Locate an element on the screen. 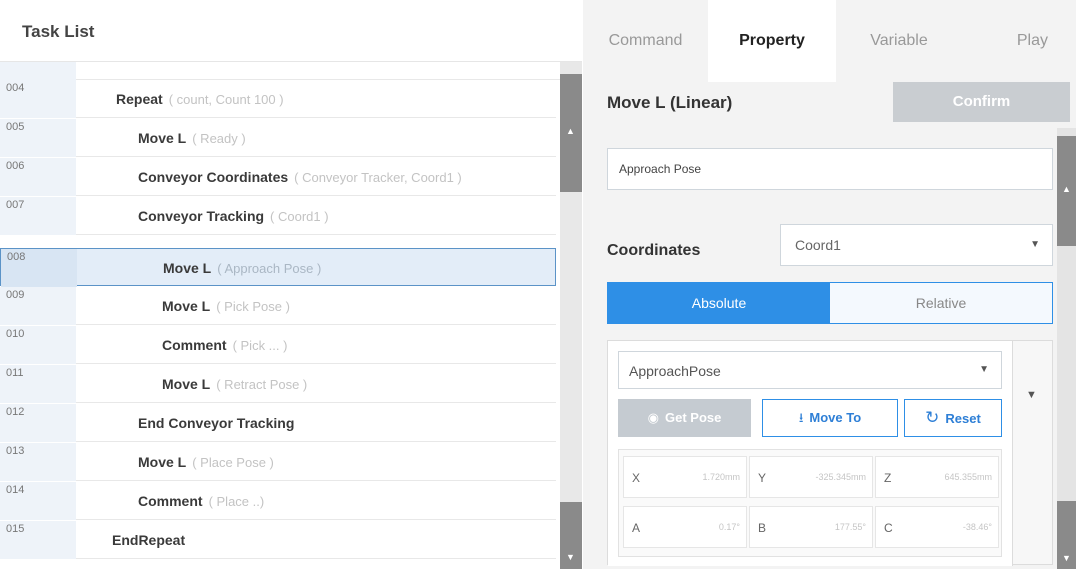 This screenshot has width=1076, height=569. task-param: ( Ready ) is located at coordinates (219, 138).